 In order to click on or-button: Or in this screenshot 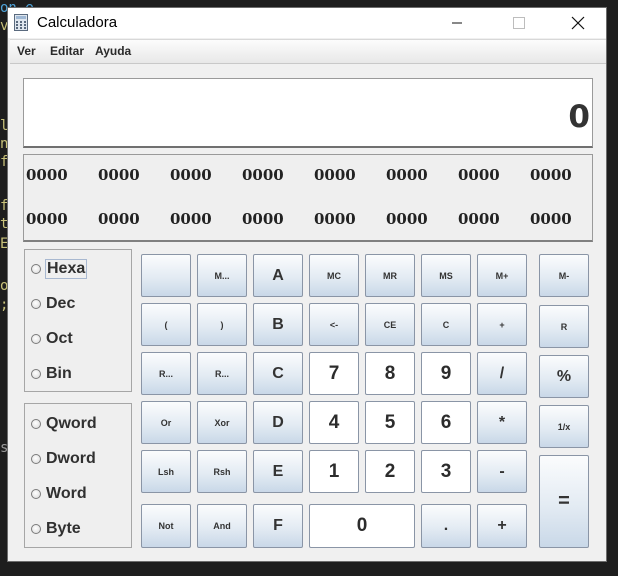, I will do `click(166, 422)`.